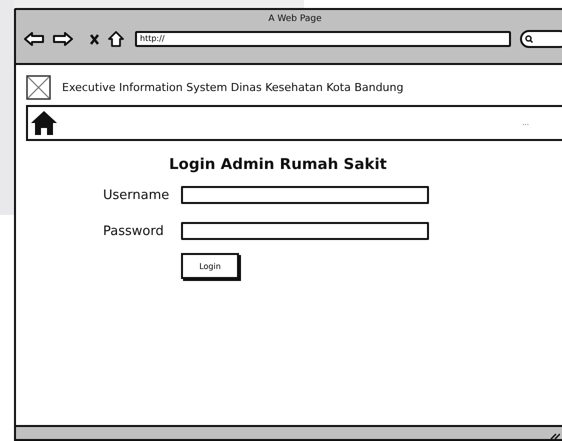 This screenshot has height=441, width=562. What do you see at coordinates (295, 19) in the screenshot?
I see `window-title: A Web Page` at bounding box center [295, 19].